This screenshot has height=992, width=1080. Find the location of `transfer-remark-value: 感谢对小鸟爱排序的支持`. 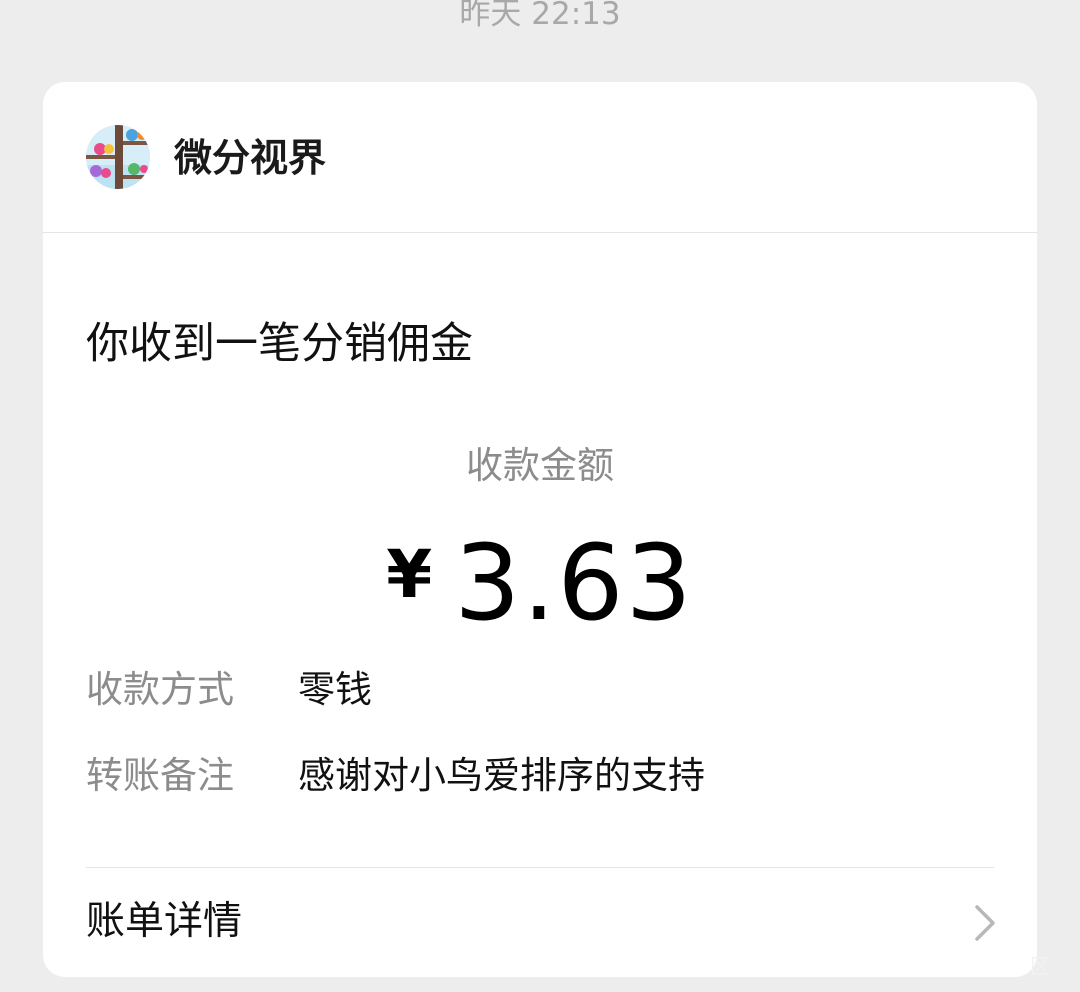

transfer-remark-value: 感谢对小鸟爱排序的支持 is located at coordinates (501, 775).